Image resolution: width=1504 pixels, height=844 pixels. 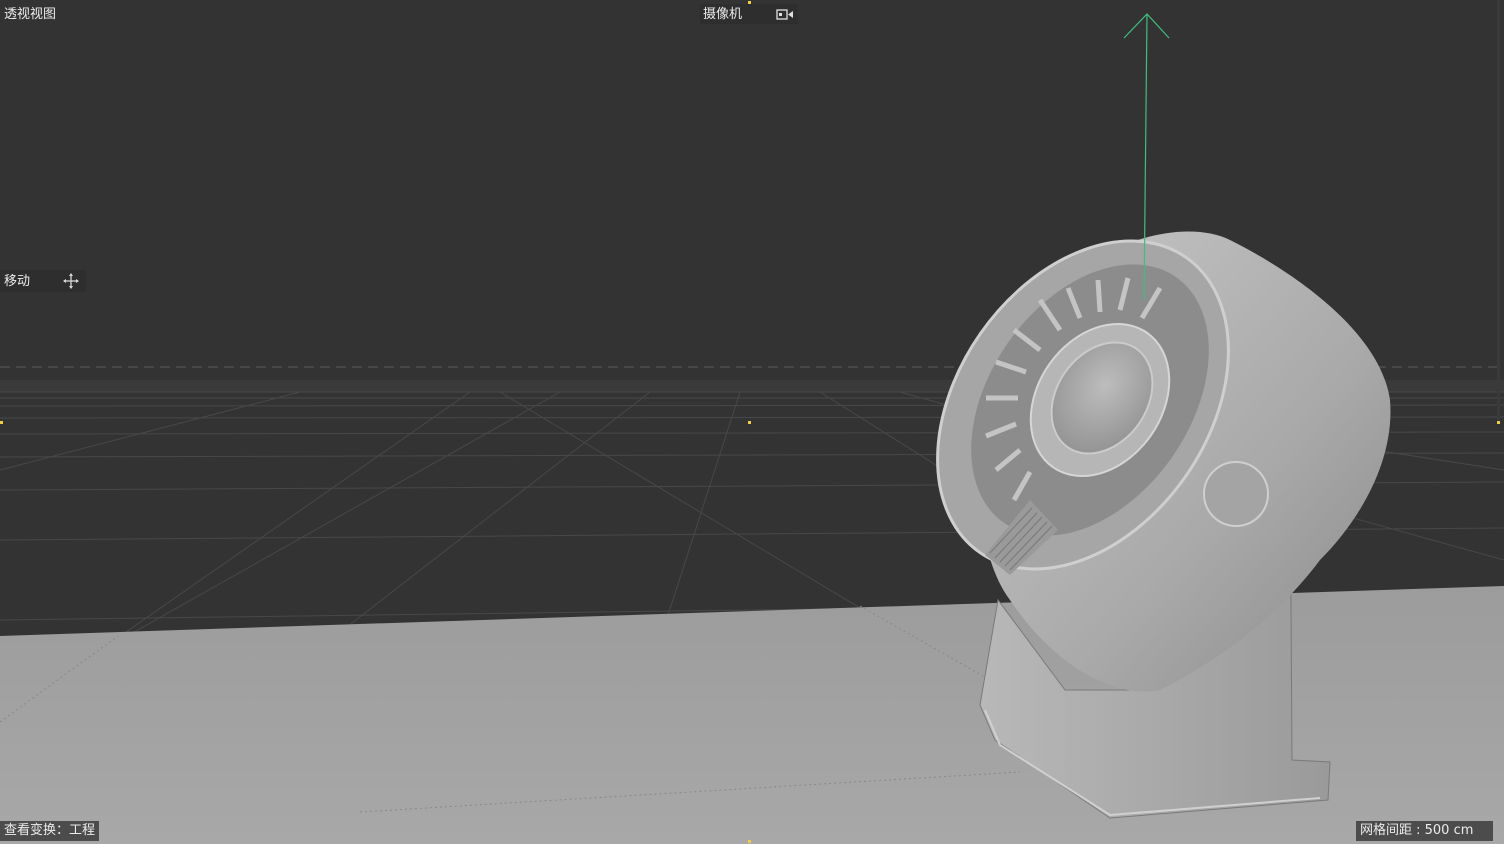 I want to click on grid-spacing-label: 网格间距 : 500 cm, so click(x=1425, y=831).